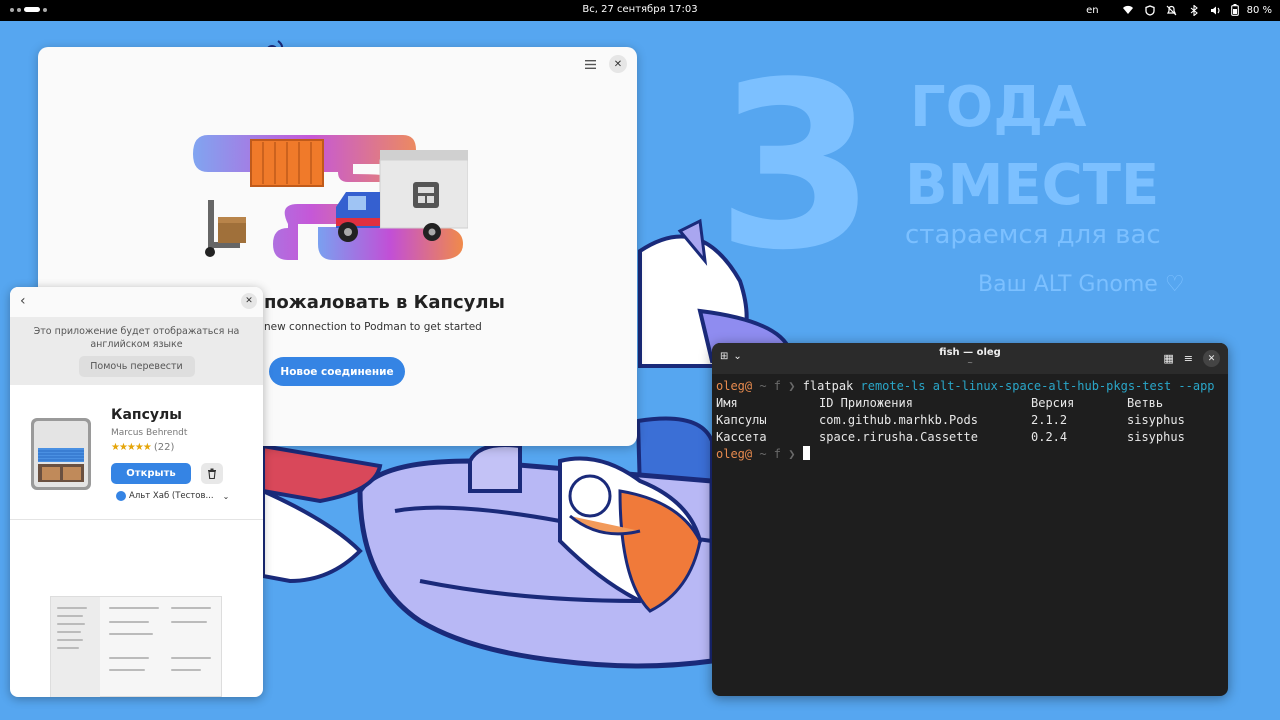  I want to click on app-rating: ★★★★★ (22), so click(142, 447).